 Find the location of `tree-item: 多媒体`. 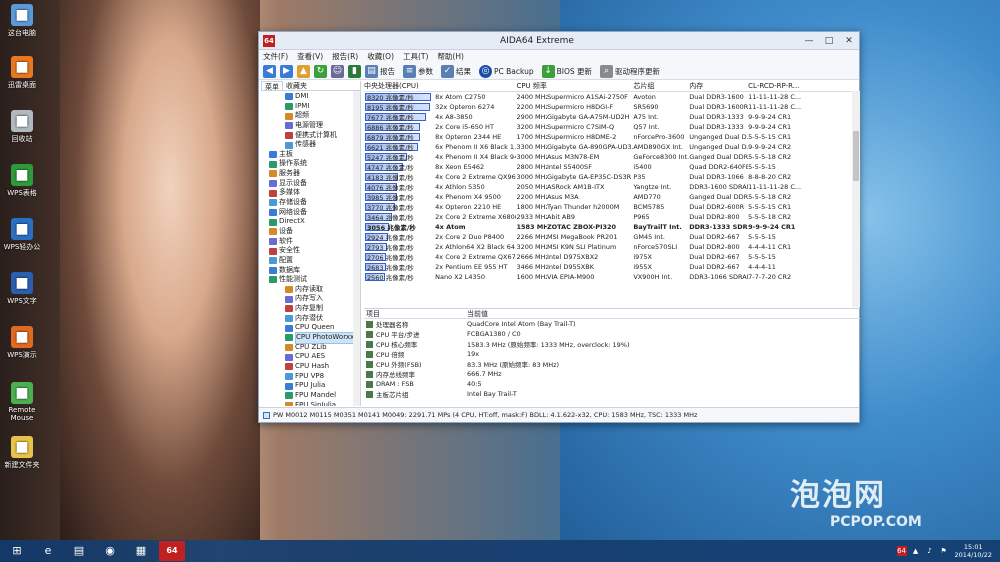

tree-item: 多媒体 is located at coordinates (310, 193).